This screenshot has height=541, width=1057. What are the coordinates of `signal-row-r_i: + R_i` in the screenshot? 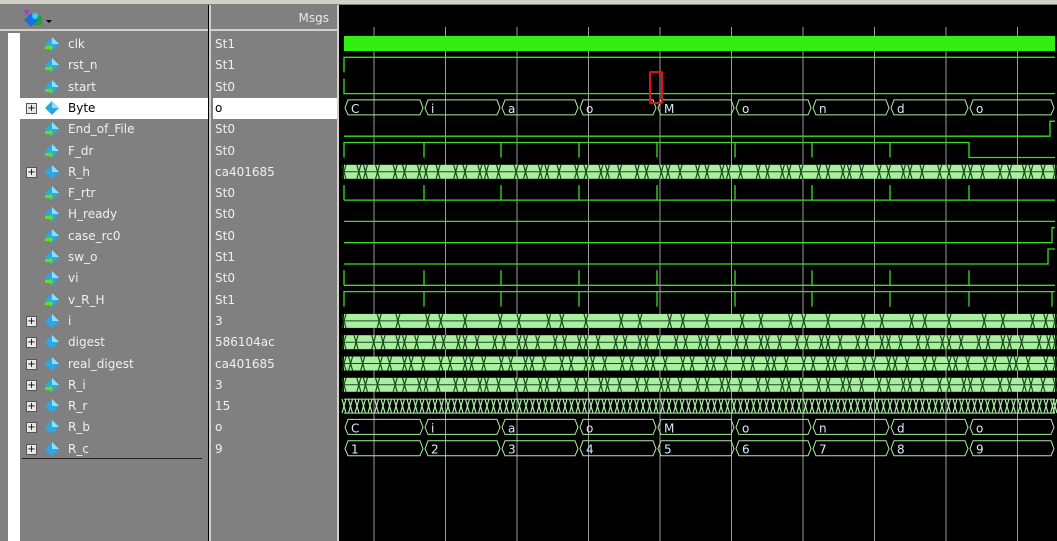 It's located at (114, 385).